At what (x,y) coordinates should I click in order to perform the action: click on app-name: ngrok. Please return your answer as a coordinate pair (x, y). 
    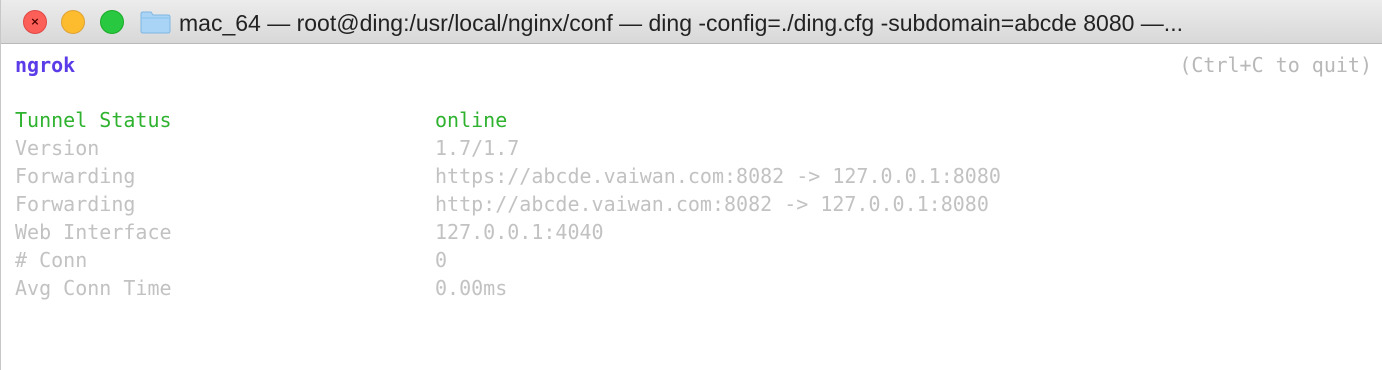
    Looking at the image, I should click on (45, 65).